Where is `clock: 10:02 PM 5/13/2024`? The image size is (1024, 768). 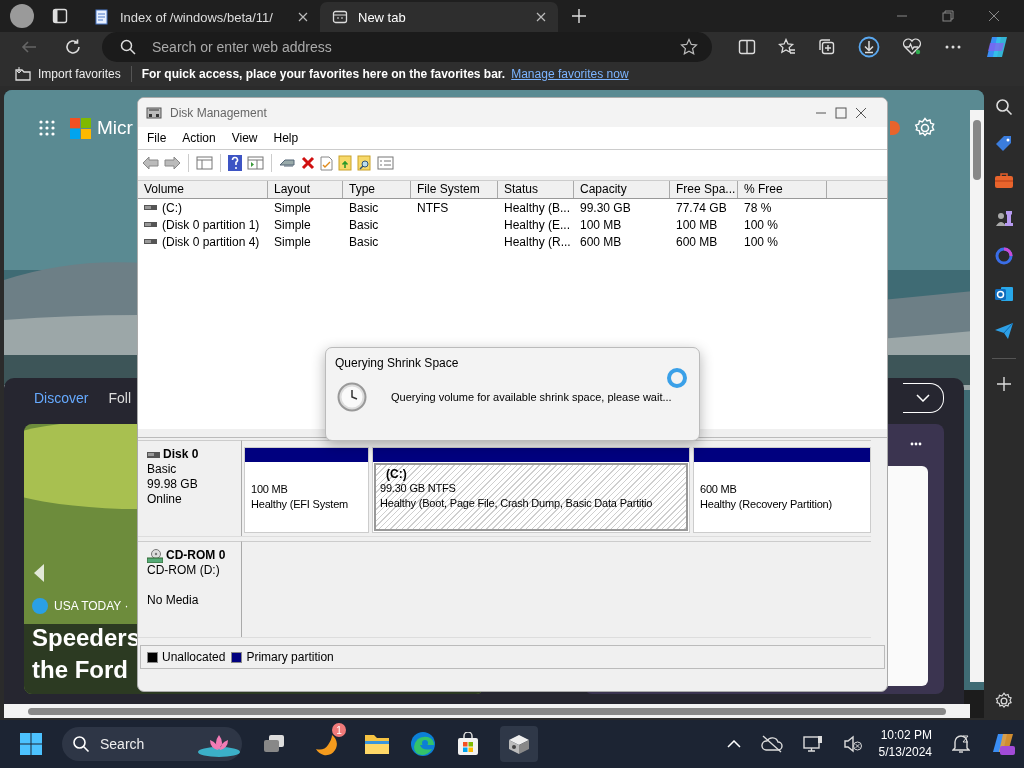
clock: 10:02 PM 5/13/2024 is located at coordinates (905, 744).